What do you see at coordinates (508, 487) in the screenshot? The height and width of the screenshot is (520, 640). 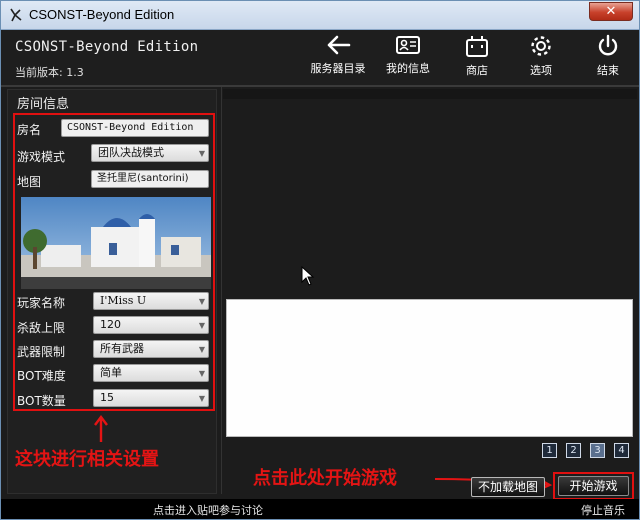 I see `no-load-map-button: 不加载地图` at bounding box center [508, 487].